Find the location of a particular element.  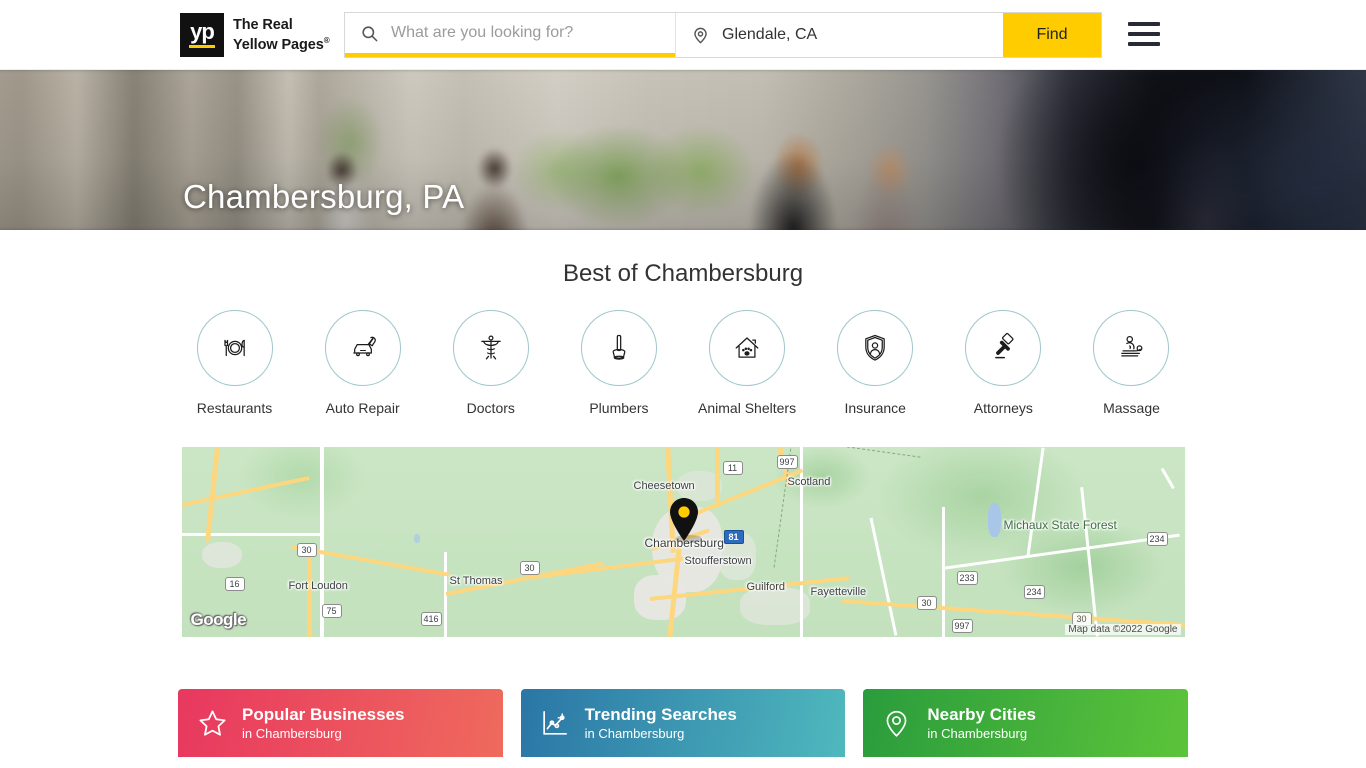

hamburger-menu-icon is located at coordinates (1144, 34).